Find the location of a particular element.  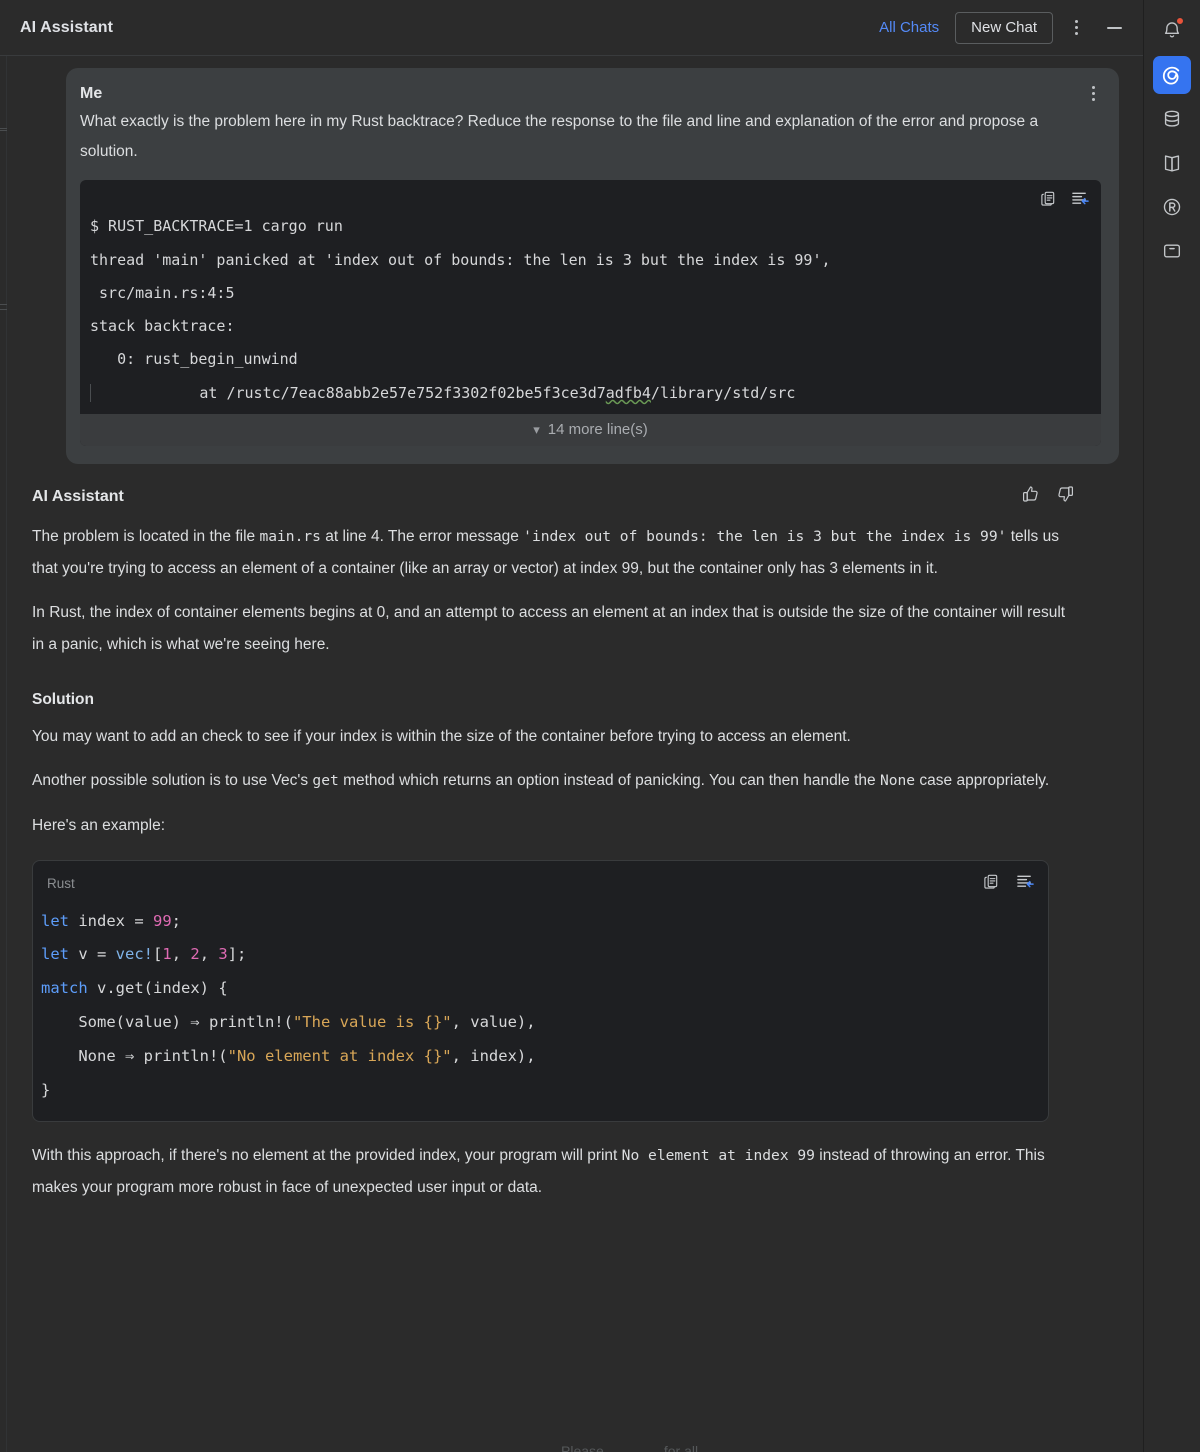

code-token: , value), is located at coordinates (493, 1021).